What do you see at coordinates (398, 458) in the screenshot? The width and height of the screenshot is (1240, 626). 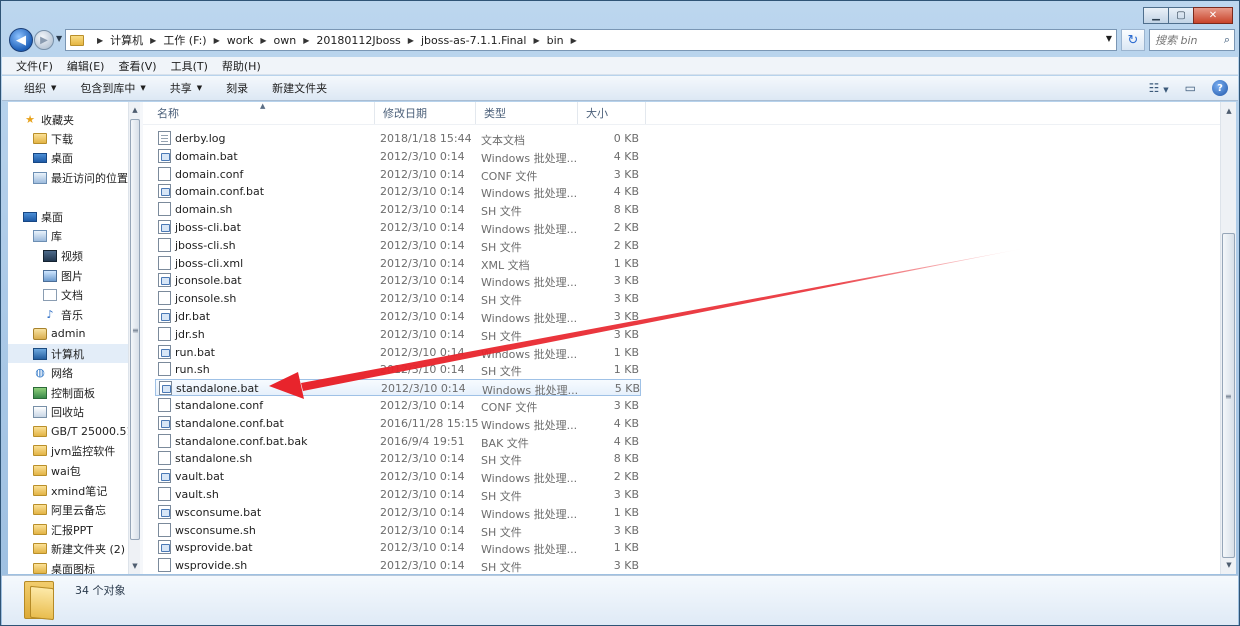 I see `file-row: standalone.sh 2012/3/10 0:14 SH 文件 8 KB` at bounding box center [398, 458].